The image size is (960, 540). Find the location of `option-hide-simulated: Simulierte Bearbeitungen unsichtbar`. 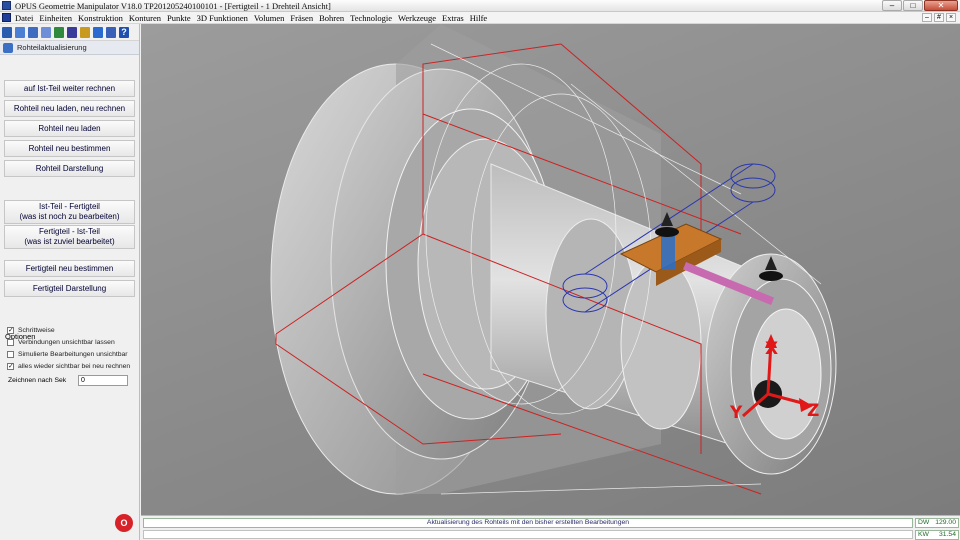

option-hide-simulated: Simulierte Bearbeitungen unsichtbar is located at coordinates (67, 354).